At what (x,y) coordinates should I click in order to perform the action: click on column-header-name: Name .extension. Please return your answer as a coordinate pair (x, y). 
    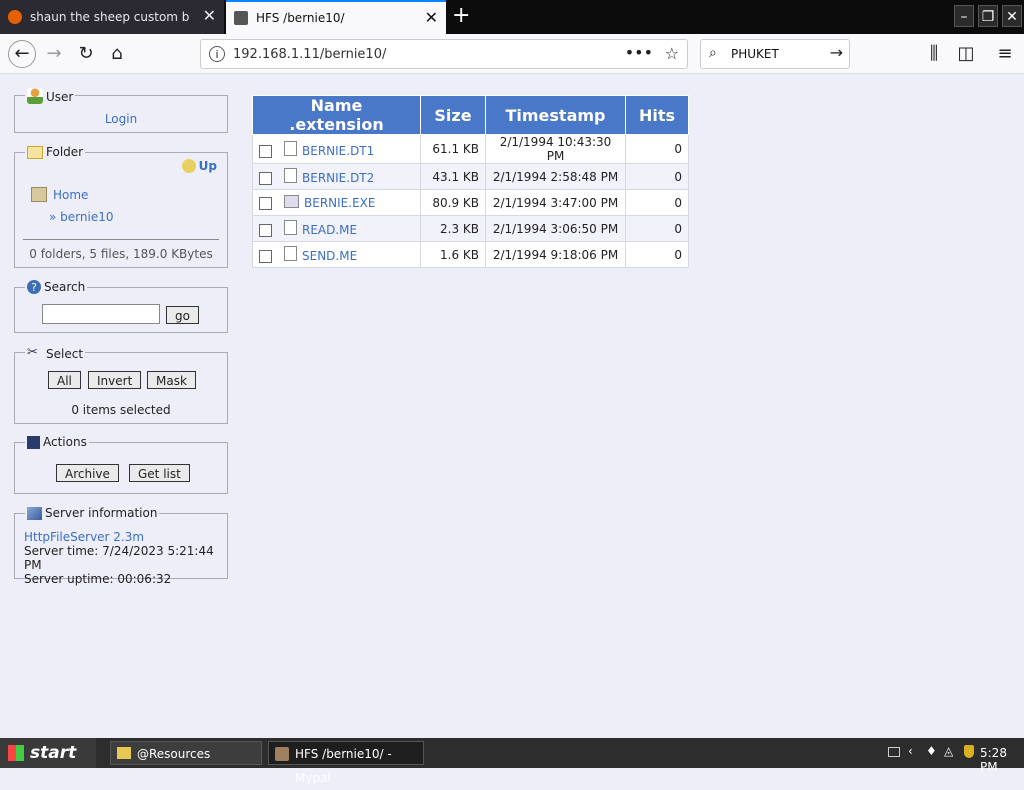
    Looking at the image, I should click on (336, 115).